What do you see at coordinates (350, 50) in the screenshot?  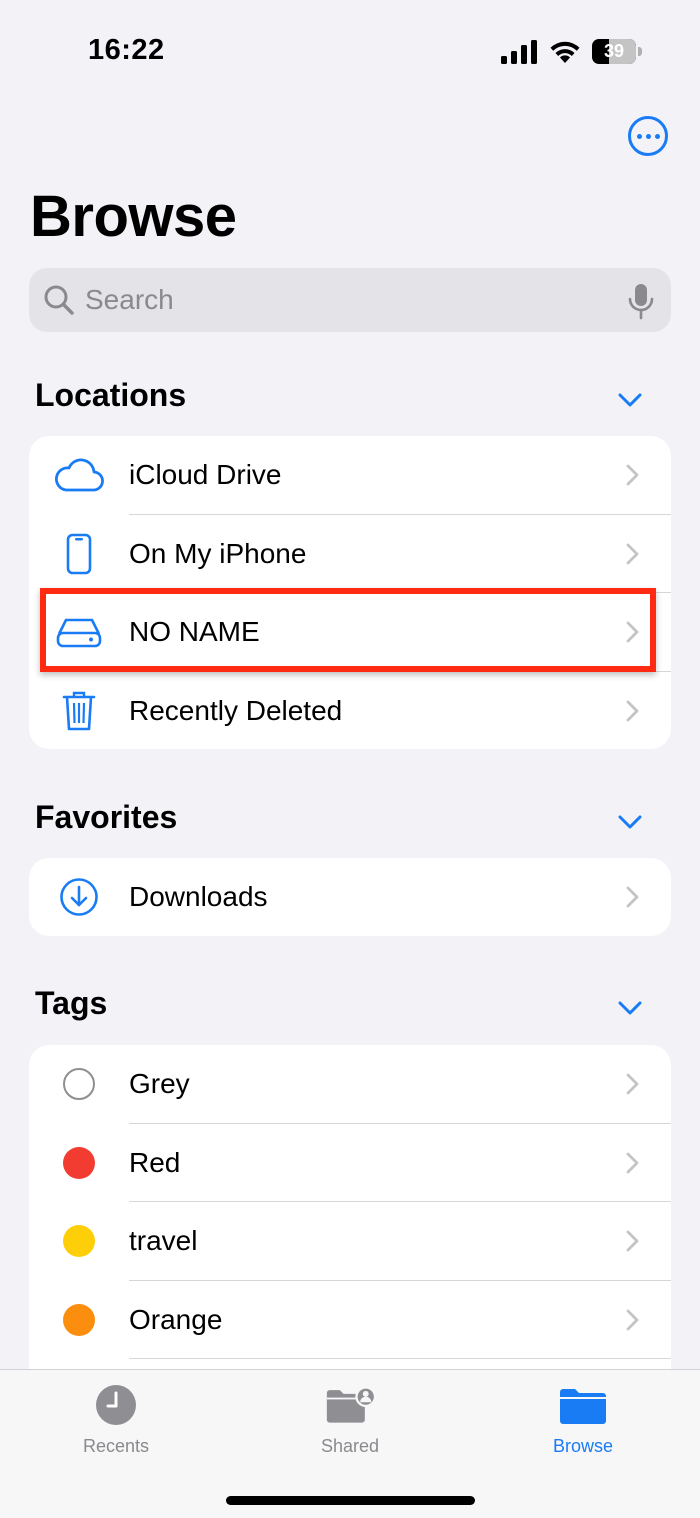 I see `status-bar: 16:22 39` at bounding box center [350, 50].